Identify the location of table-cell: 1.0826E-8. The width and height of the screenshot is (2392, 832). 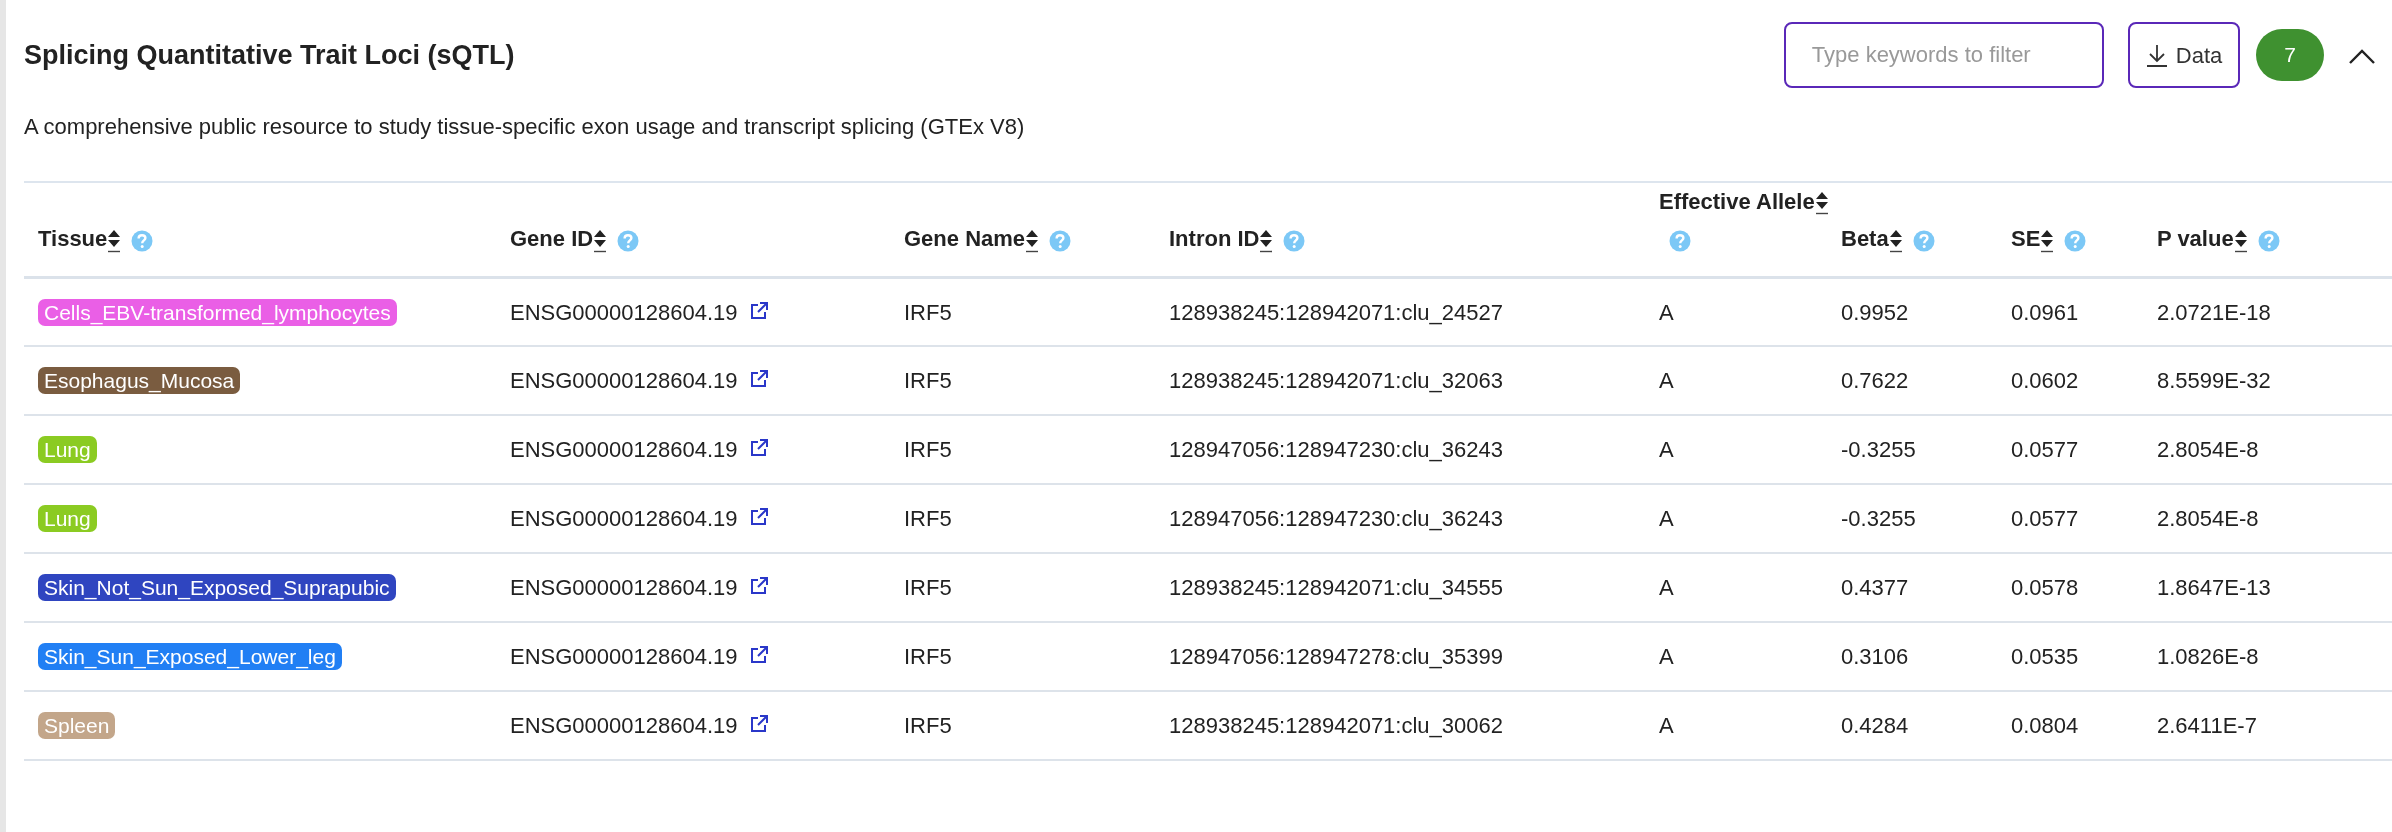
(2208, 657).